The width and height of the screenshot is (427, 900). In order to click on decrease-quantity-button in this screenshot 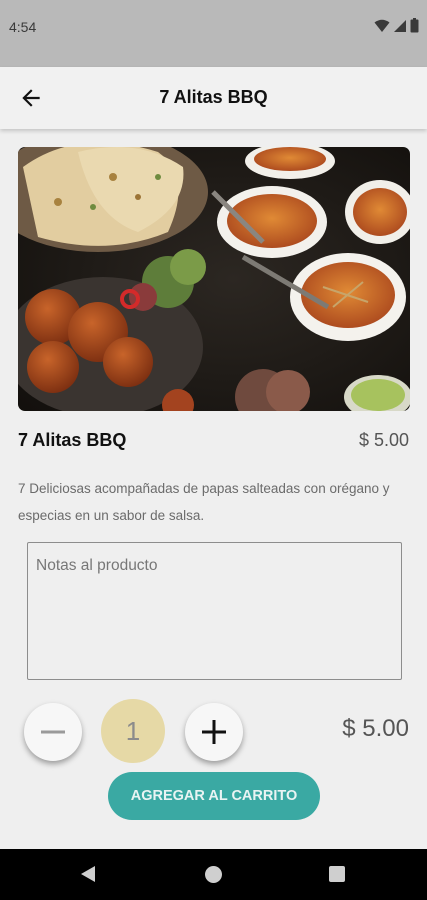, I will do `click(53, 732)`.